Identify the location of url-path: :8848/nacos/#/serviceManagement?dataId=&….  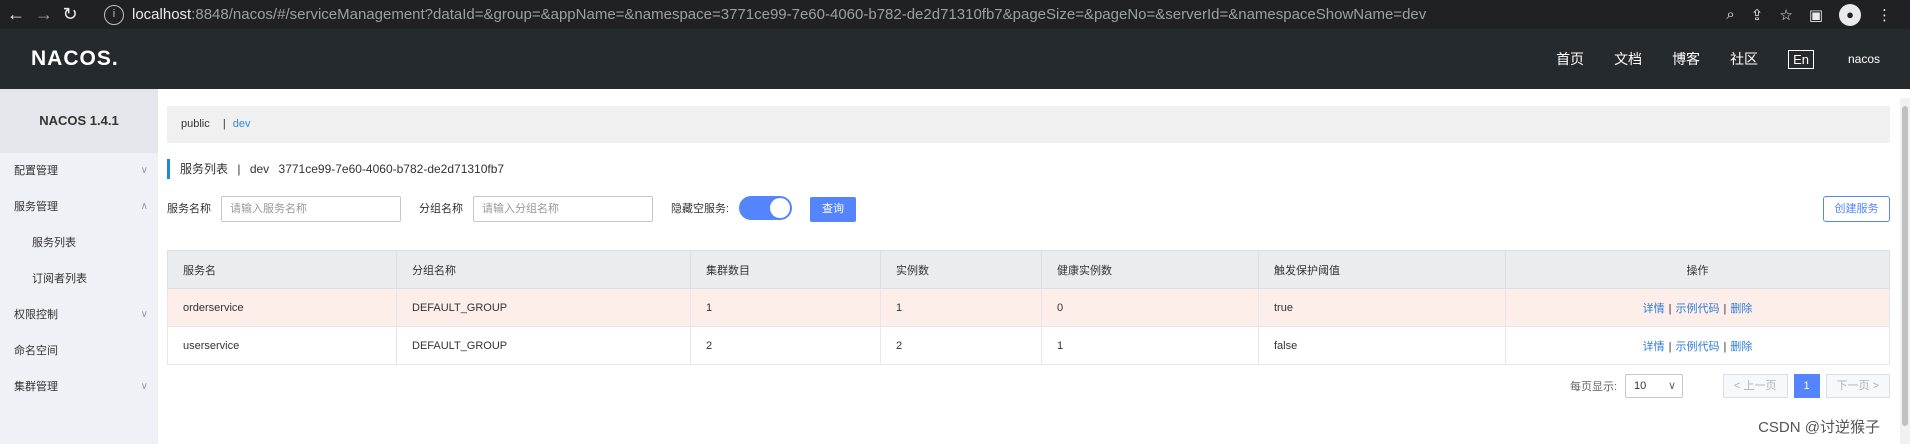
(809, 14).